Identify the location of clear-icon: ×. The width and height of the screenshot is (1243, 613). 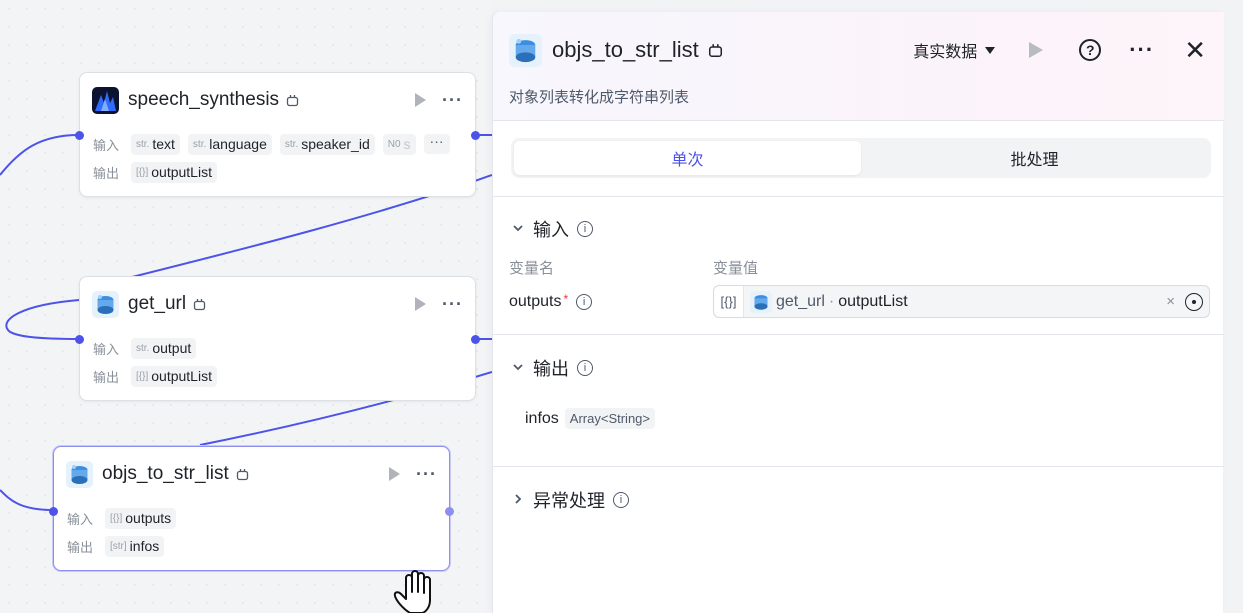
(1170, 301).